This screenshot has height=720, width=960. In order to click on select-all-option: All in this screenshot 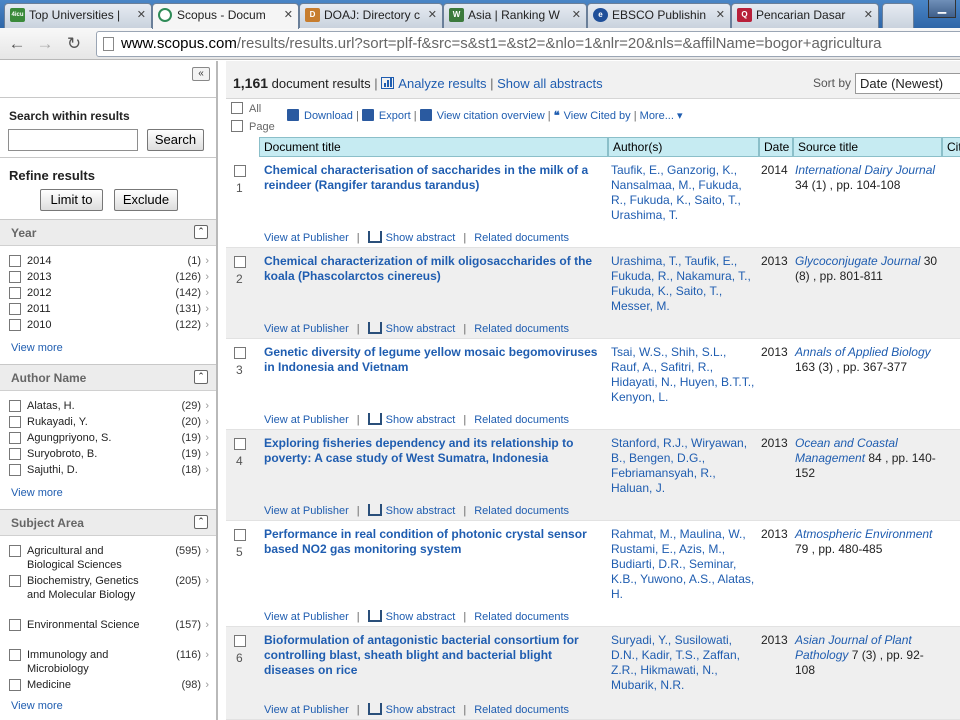, I will do `click(246, 108)`.